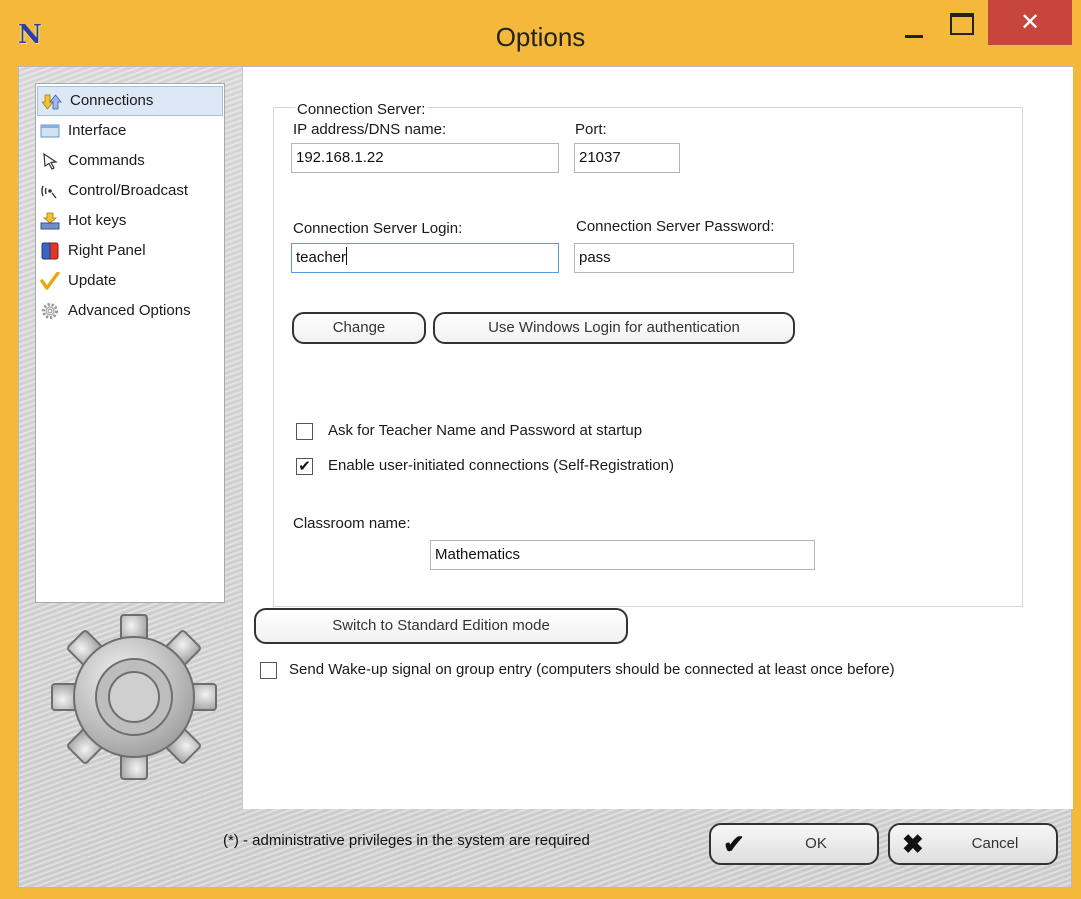 This screenshot has height=899, width=1081. Describe the element at coordinates (734, 844) in the screenshot. I see `checkmark-icon: ✔` at that location.